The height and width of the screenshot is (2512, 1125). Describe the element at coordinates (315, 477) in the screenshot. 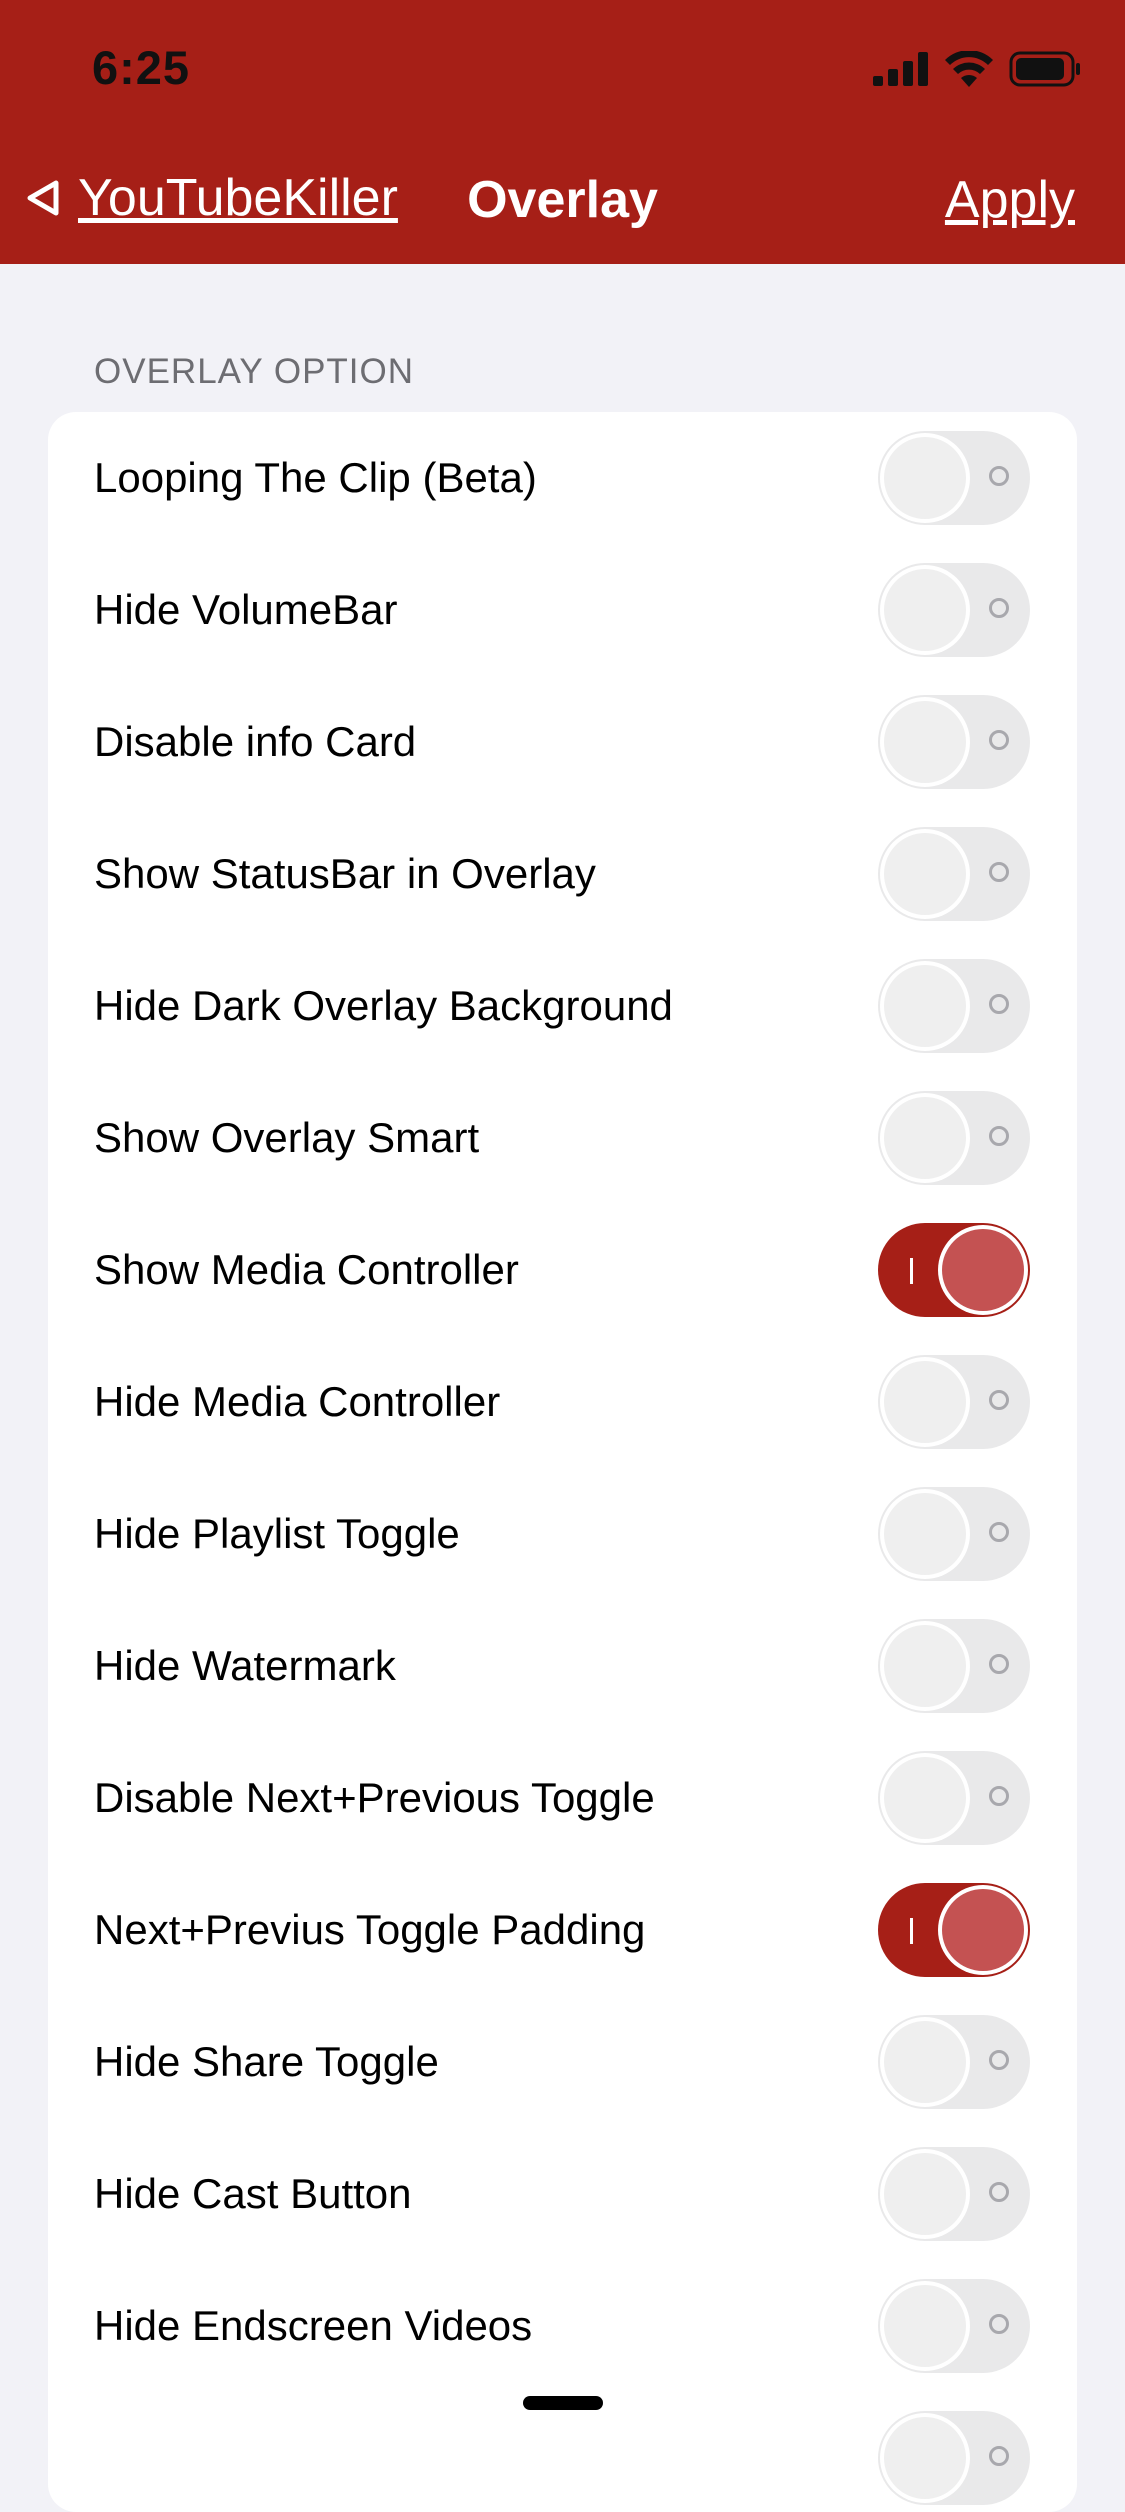

I see `setting-label: Looping The Clip (Beta)` at that location.